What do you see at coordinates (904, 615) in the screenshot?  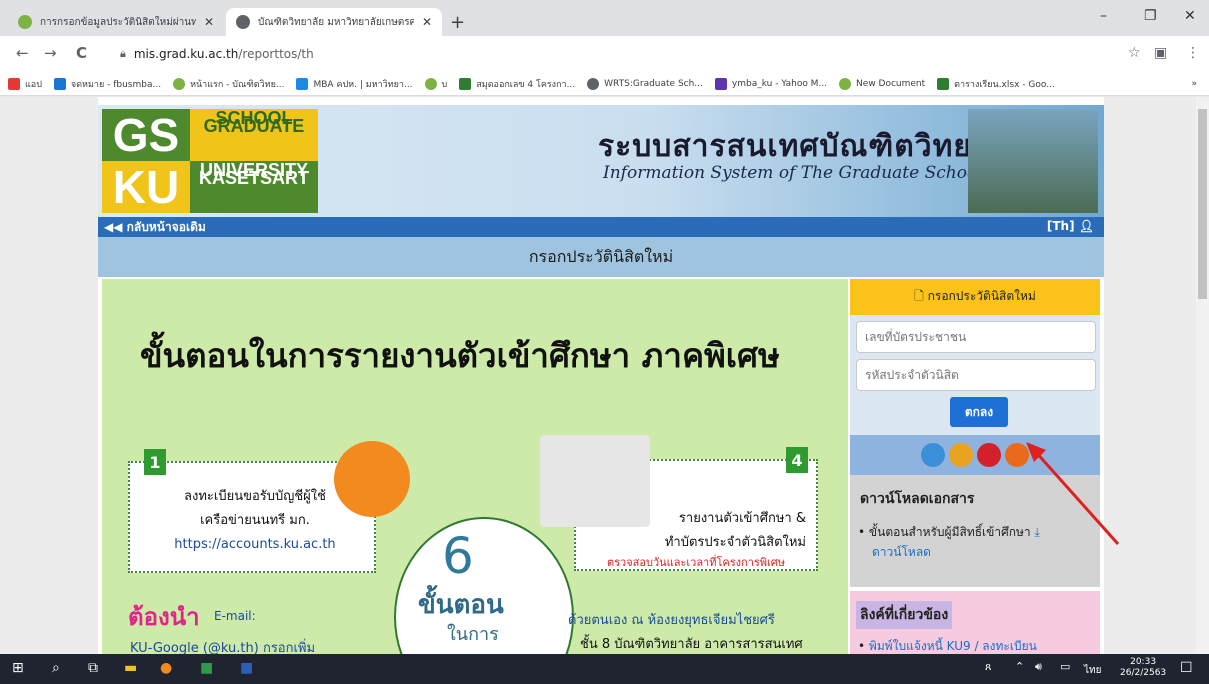 I see `related-links-heading: ลิงค์ที่เกี่ยวข้อง` at bounding box center [904, 615].